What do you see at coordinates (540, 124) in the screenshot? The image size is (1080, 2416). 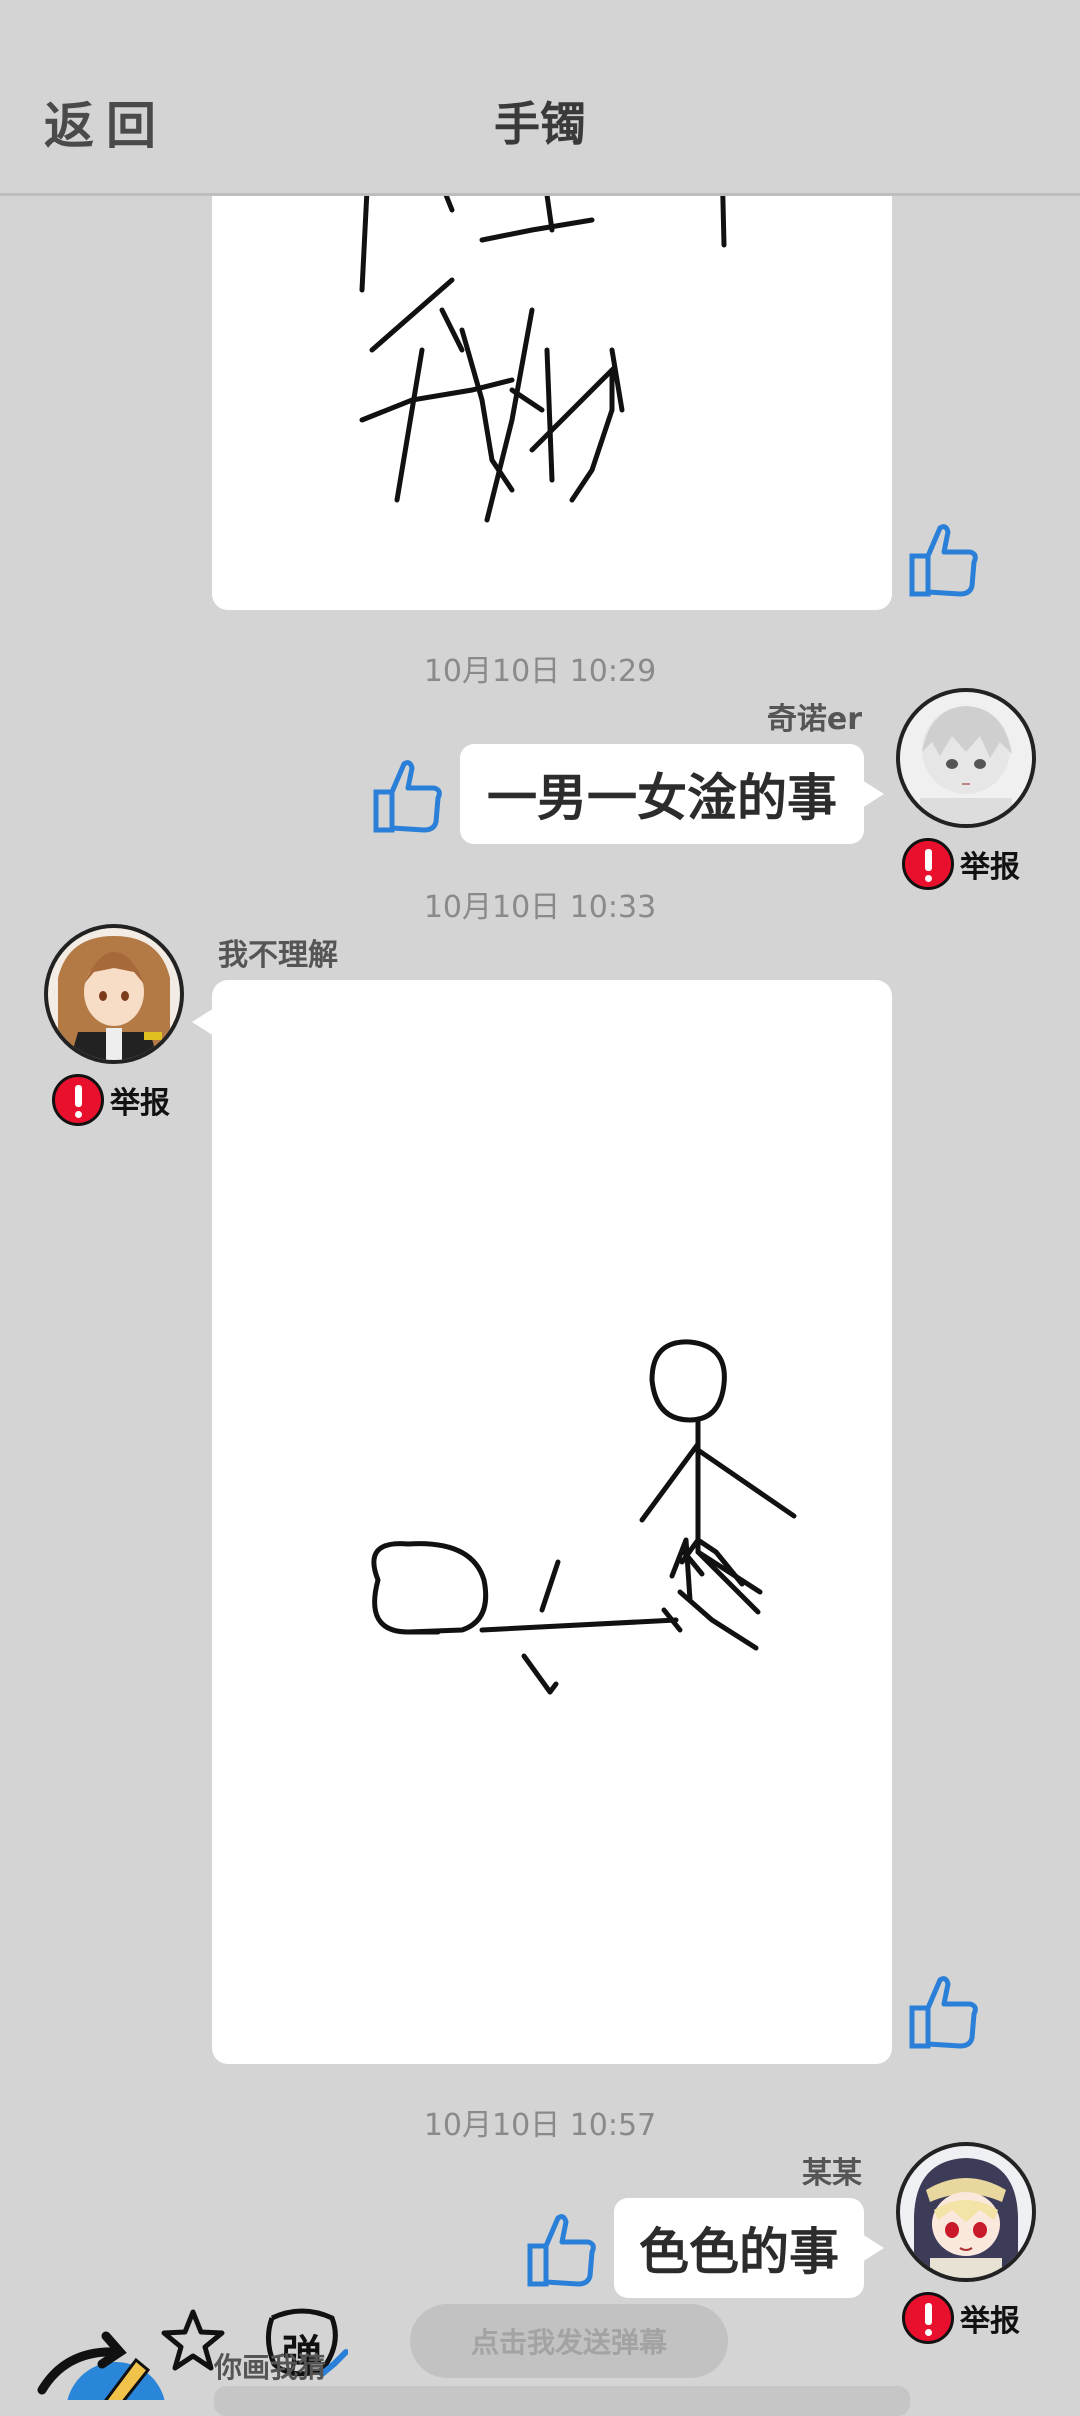 I see `page-title: 手镯` at bounding box center [540, 124].